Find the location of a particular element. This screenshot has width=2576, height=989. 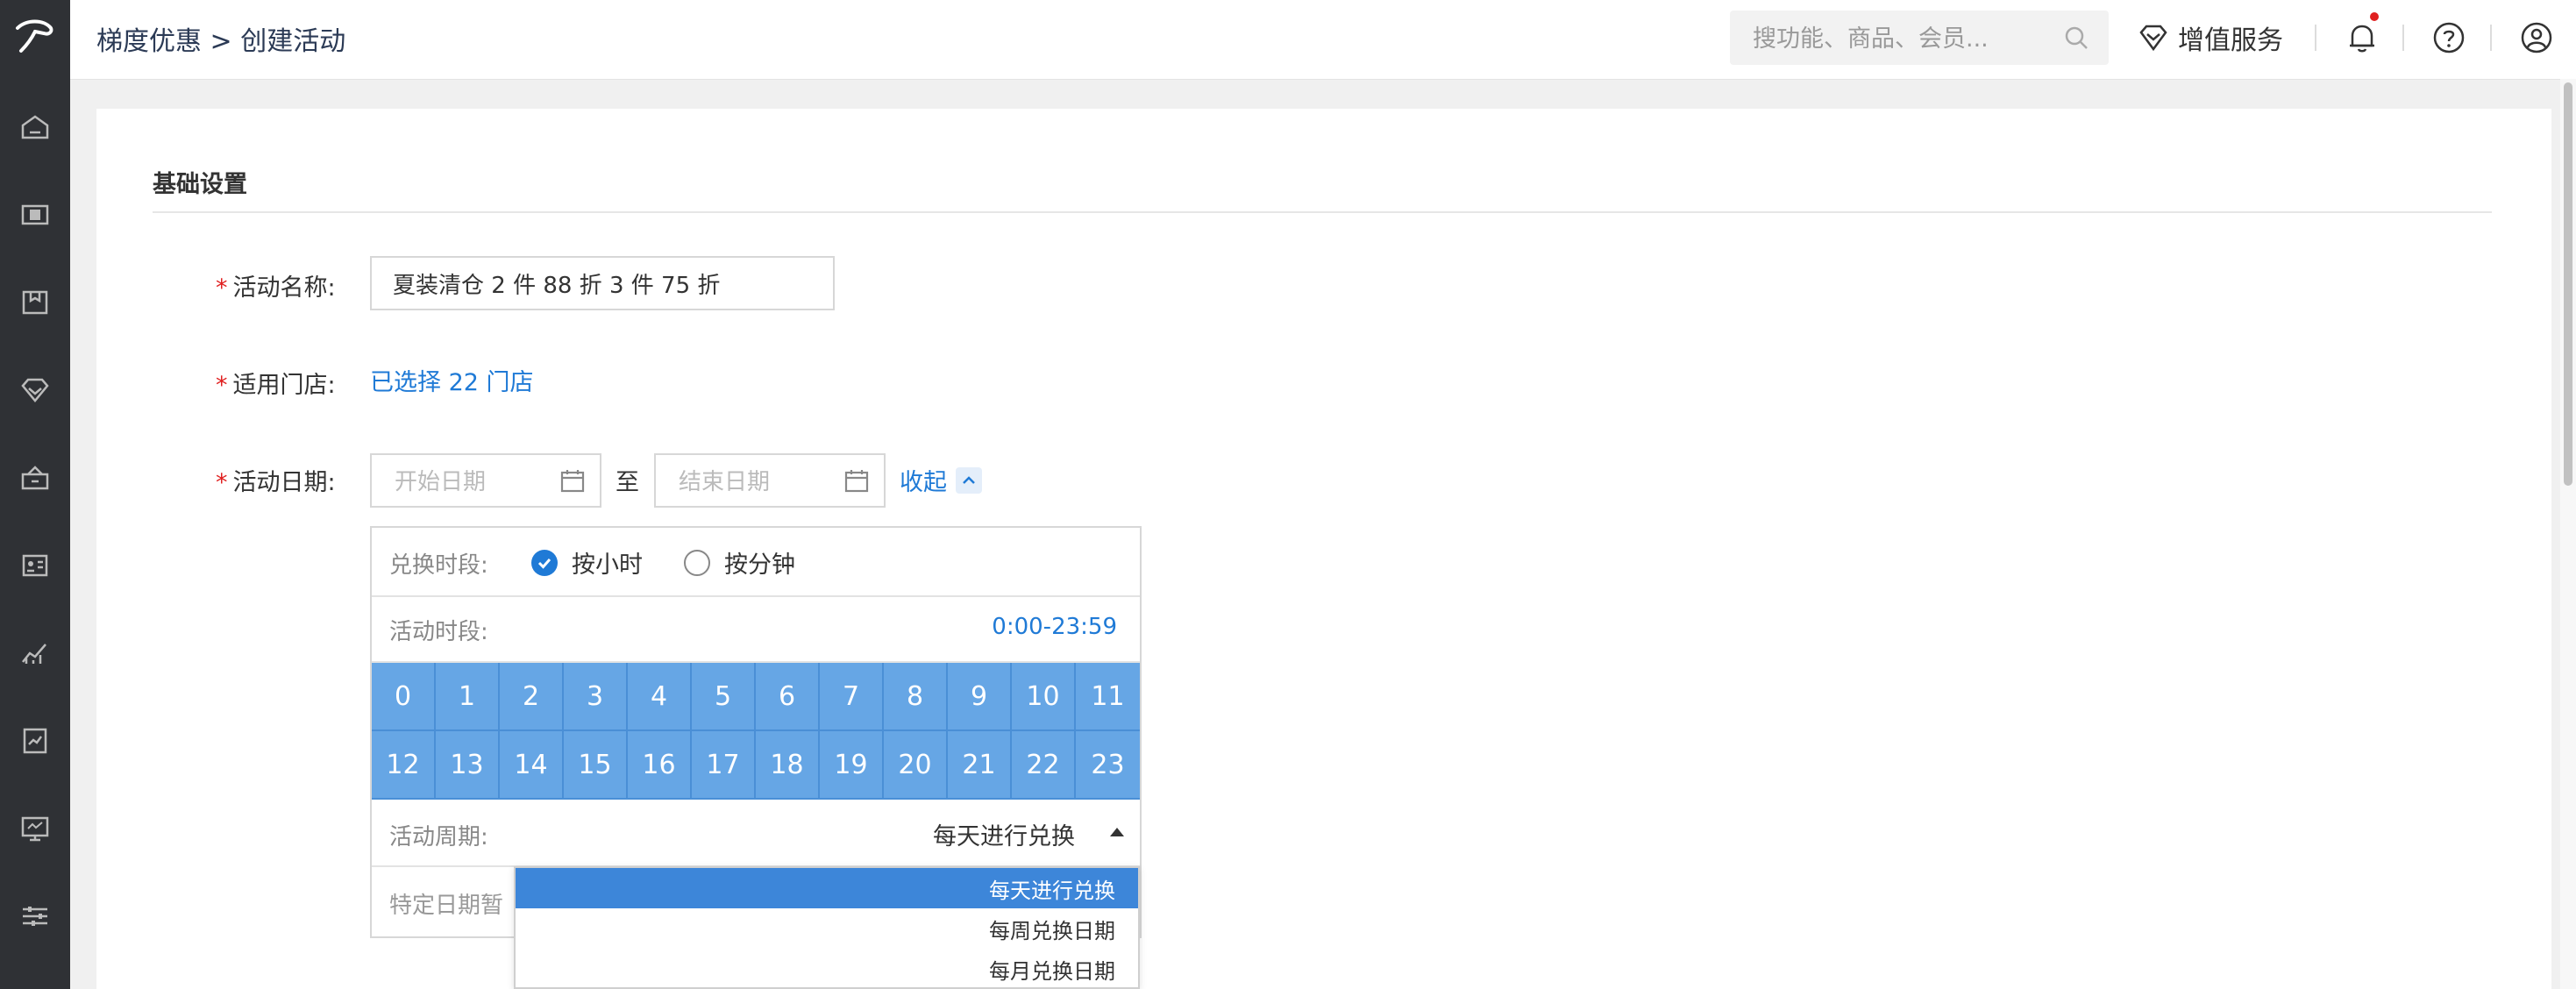

notification-button is located at coordinates (2362, 34).